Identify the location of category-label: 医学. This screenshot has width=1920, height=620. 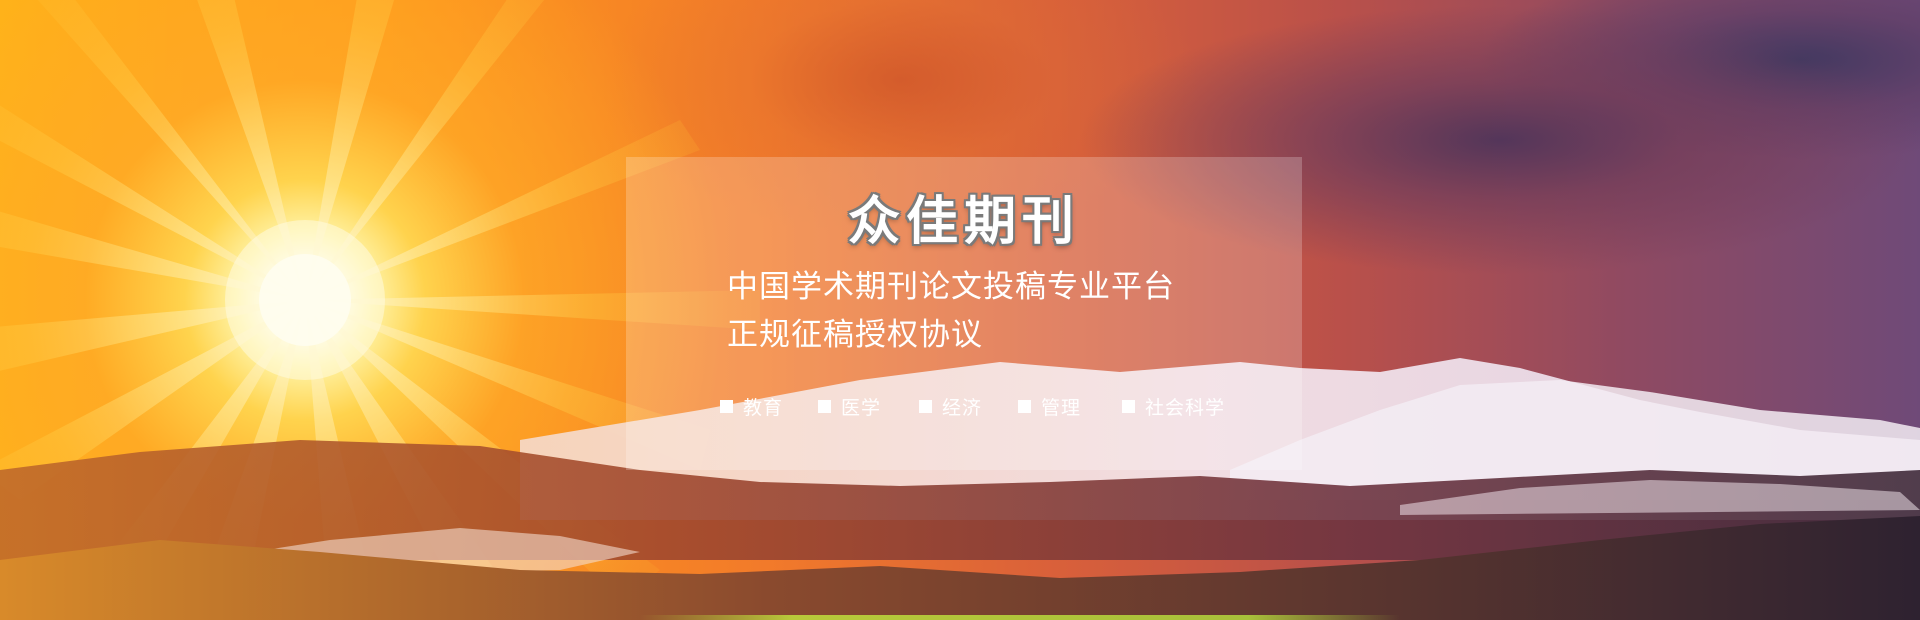
(861, 408).